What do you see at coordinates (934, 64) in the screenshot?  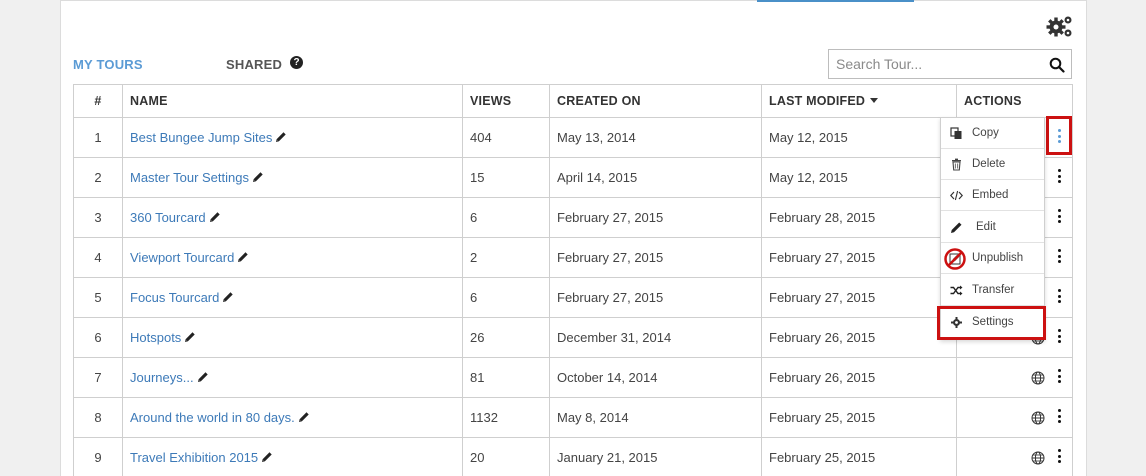 I see `search-input` at bounding box center [934, 64].